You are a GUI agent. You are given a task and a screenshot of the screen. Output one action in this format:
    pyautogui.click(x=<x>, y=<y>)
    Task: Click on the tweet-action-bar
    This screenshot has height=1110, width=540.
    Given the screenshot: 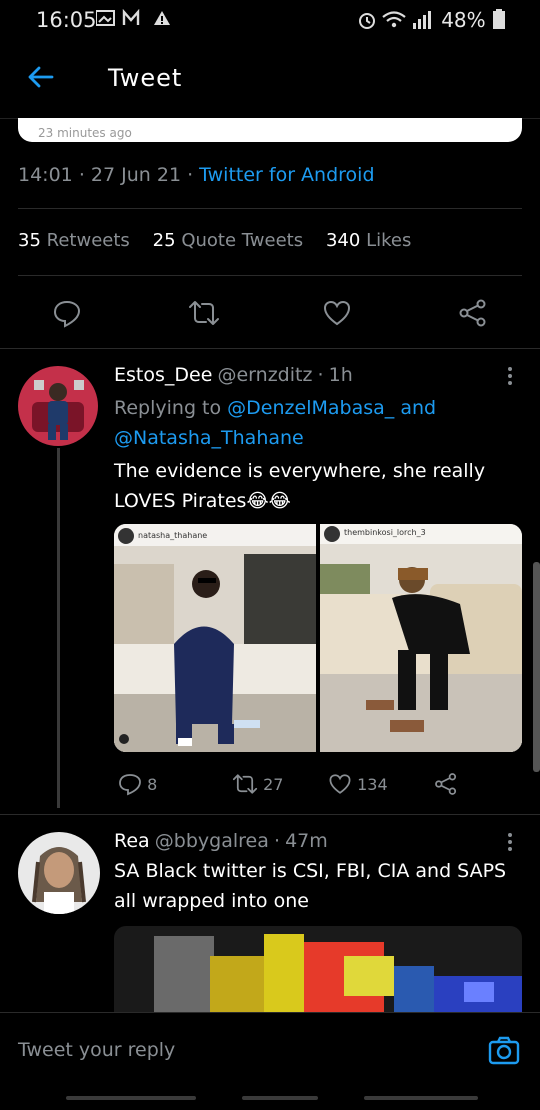 What is the action you would take?
    pyautogui.click(x=270, y=313)
    